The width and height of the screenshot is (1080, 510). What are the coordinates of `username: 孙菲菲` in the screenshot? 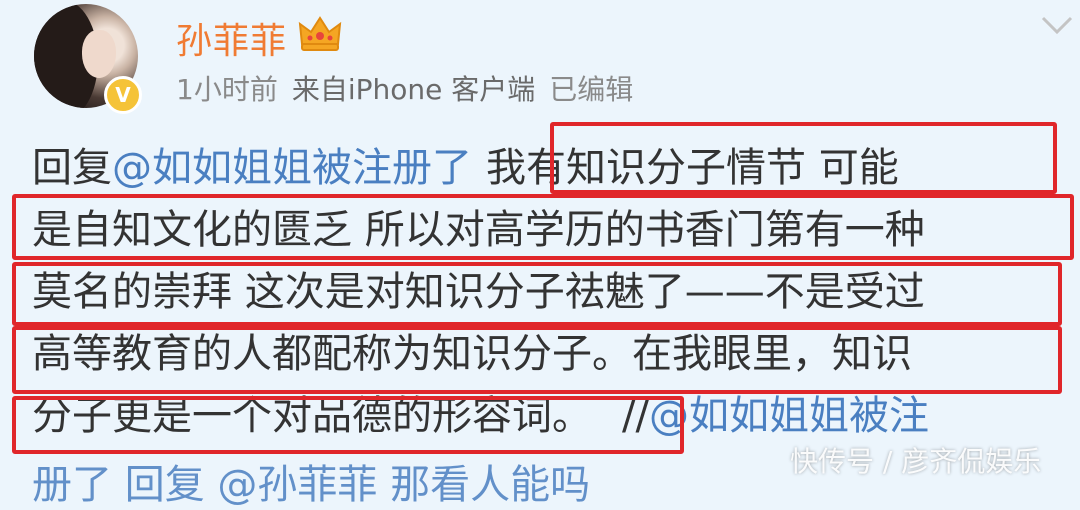 It's located at (231, 38).